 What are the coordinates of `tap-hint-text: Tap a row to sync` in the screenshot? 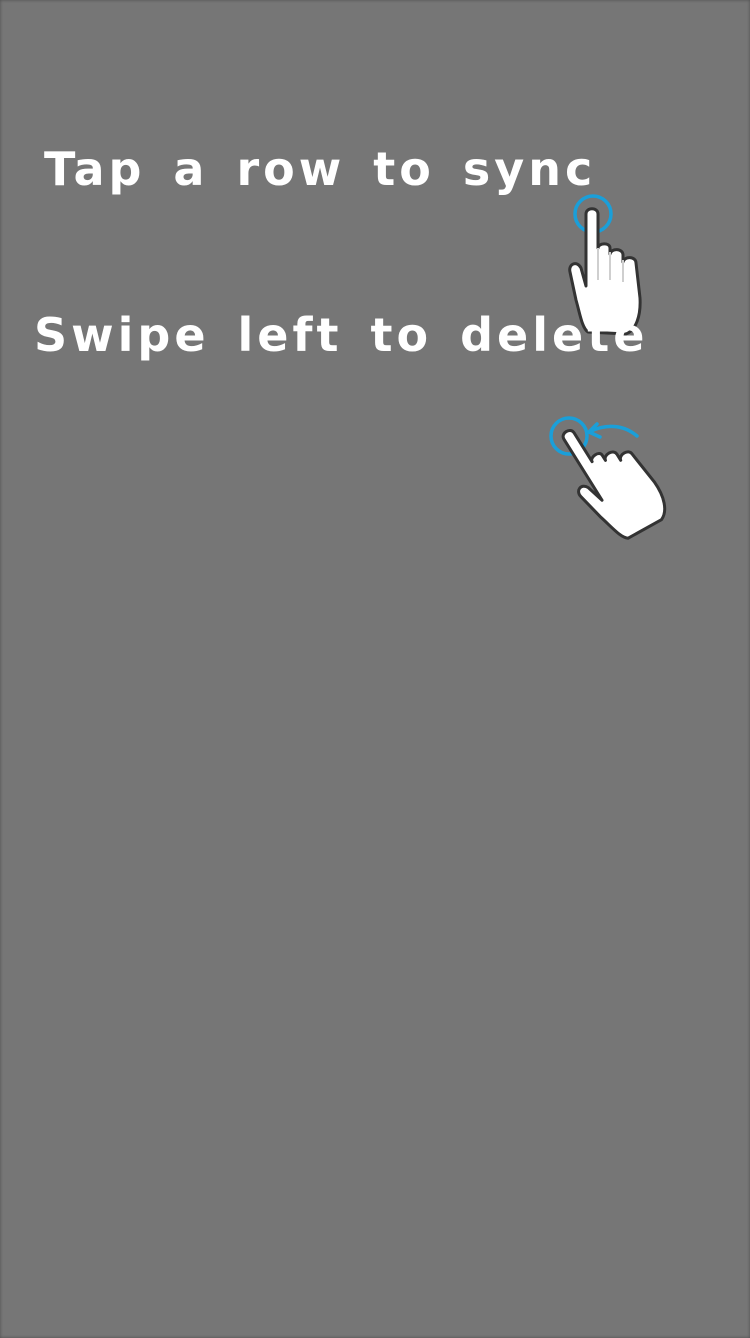 It's located at (320, 169).